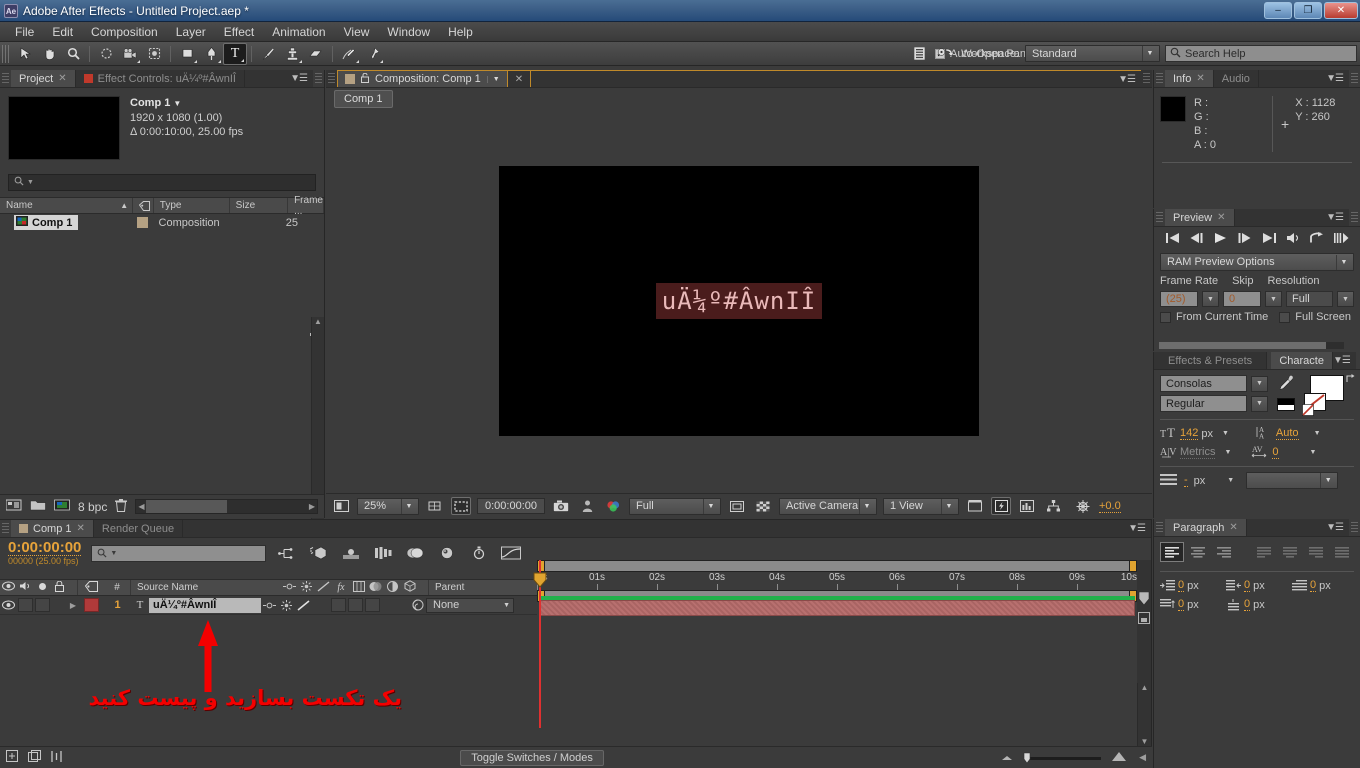 Image resolution: width=1360 pixels, height=768 pixels. I want to click on stroke-type-select: ▼, so click(1292, 480).